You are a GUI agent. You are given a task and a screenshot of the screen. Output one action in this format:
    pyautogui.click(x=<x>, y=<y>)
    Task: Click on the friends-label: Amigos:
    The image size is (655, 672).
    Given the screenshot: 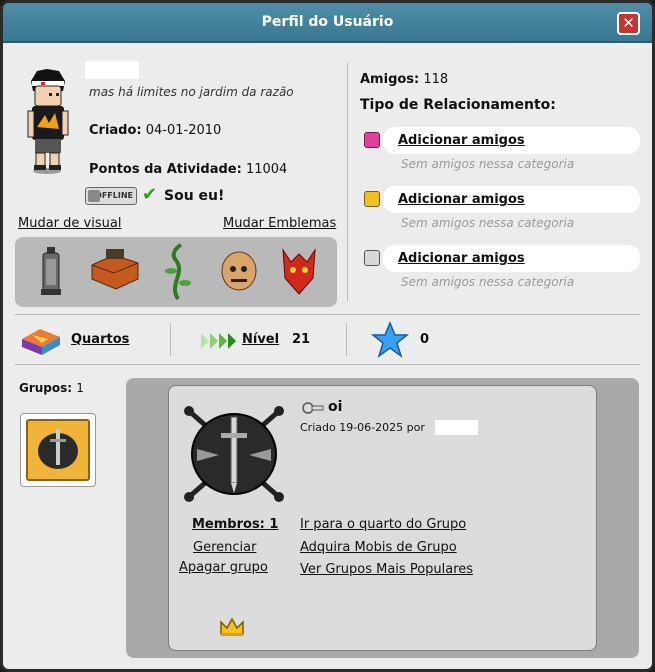 What is the action you would take?
    pyautogui.click(x=390, y=79)
    